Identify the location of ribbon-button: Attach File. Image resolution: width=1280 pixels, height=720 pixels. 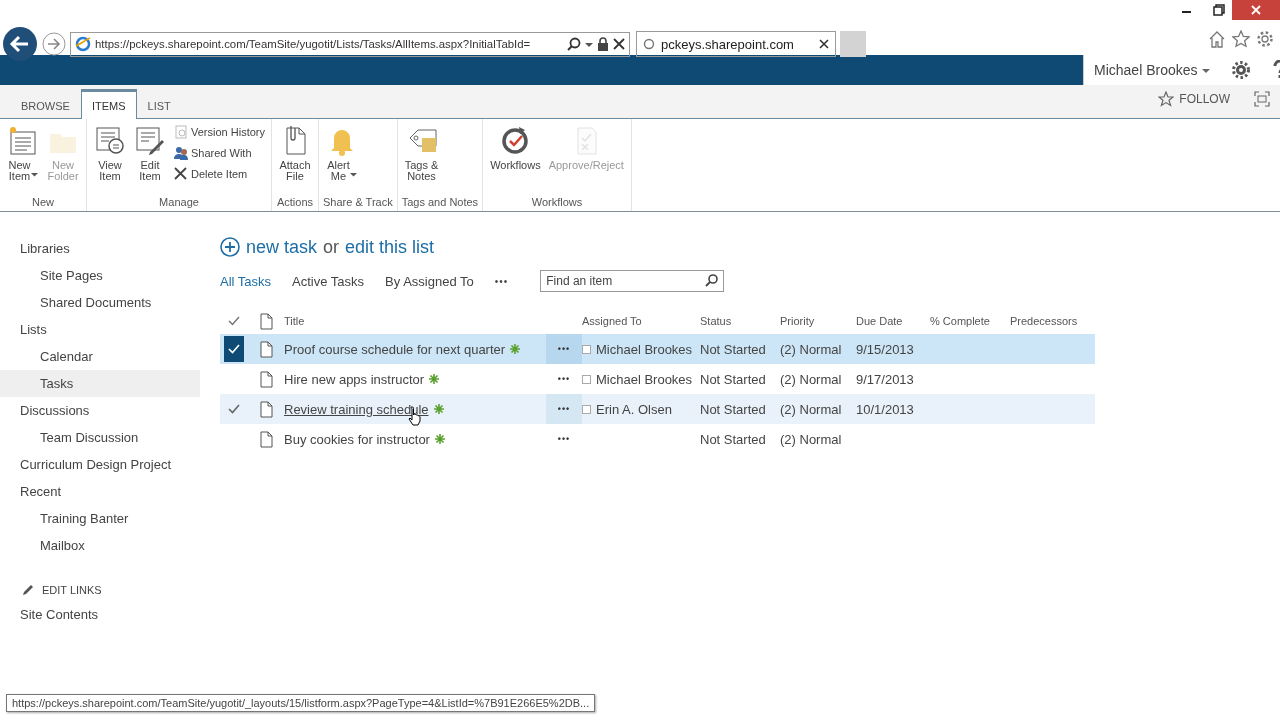
(295, 153).